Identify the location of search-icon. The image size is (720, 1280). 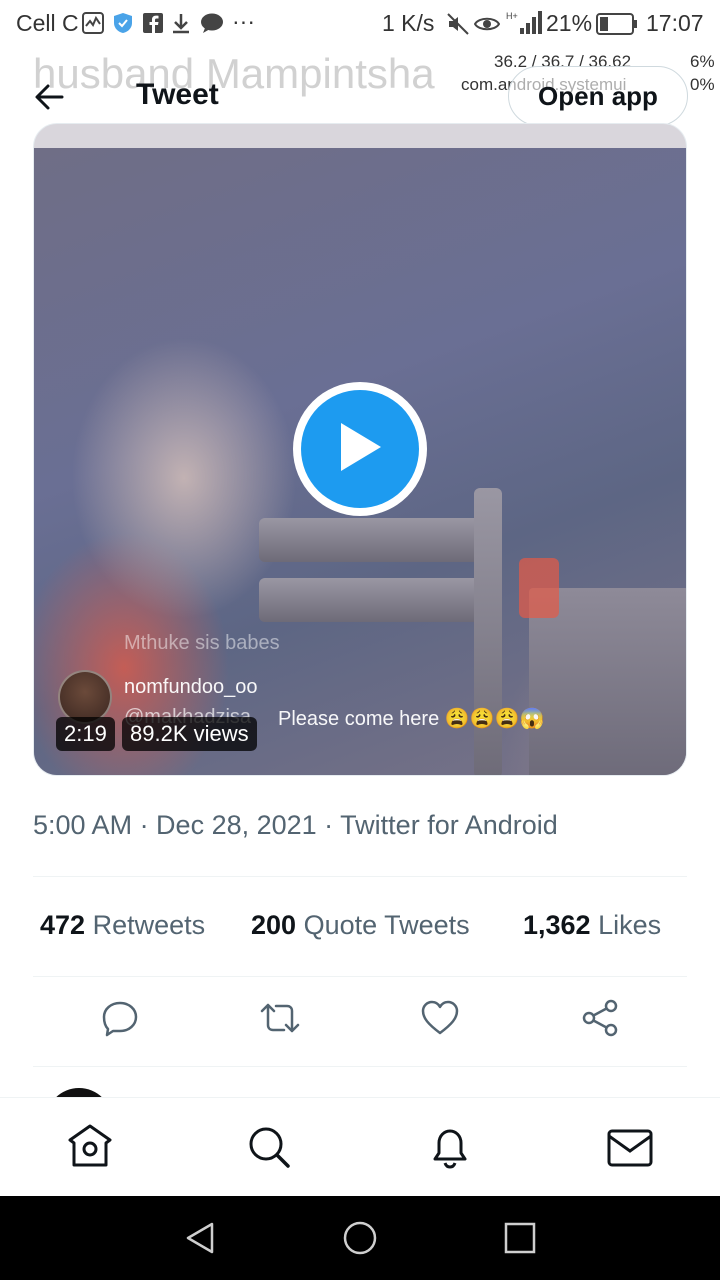
(269, 1150).